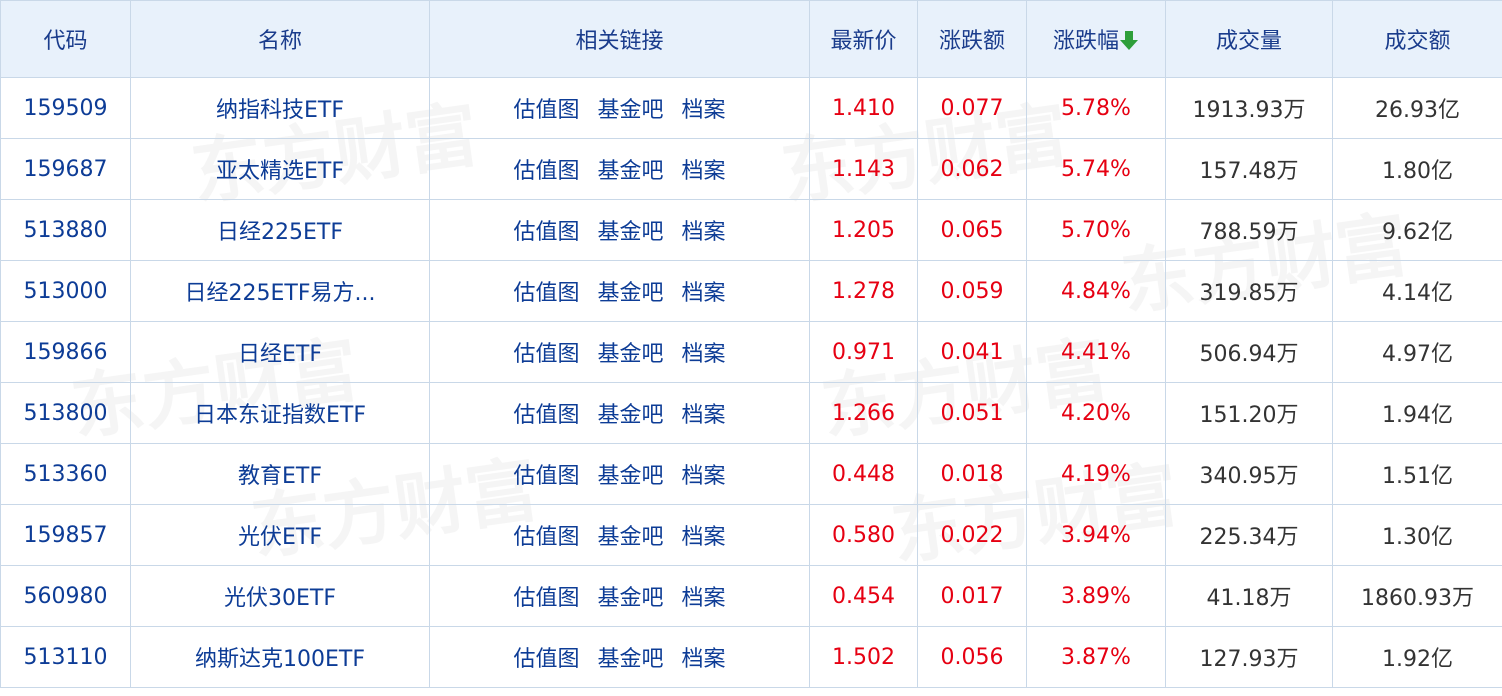 Image resolution: width=1502 pixels, height=696 pixels. Describe the element at coordinates (280, 230) in the screenshot. I see `fund-name-link: 日经225ETF` at that location.